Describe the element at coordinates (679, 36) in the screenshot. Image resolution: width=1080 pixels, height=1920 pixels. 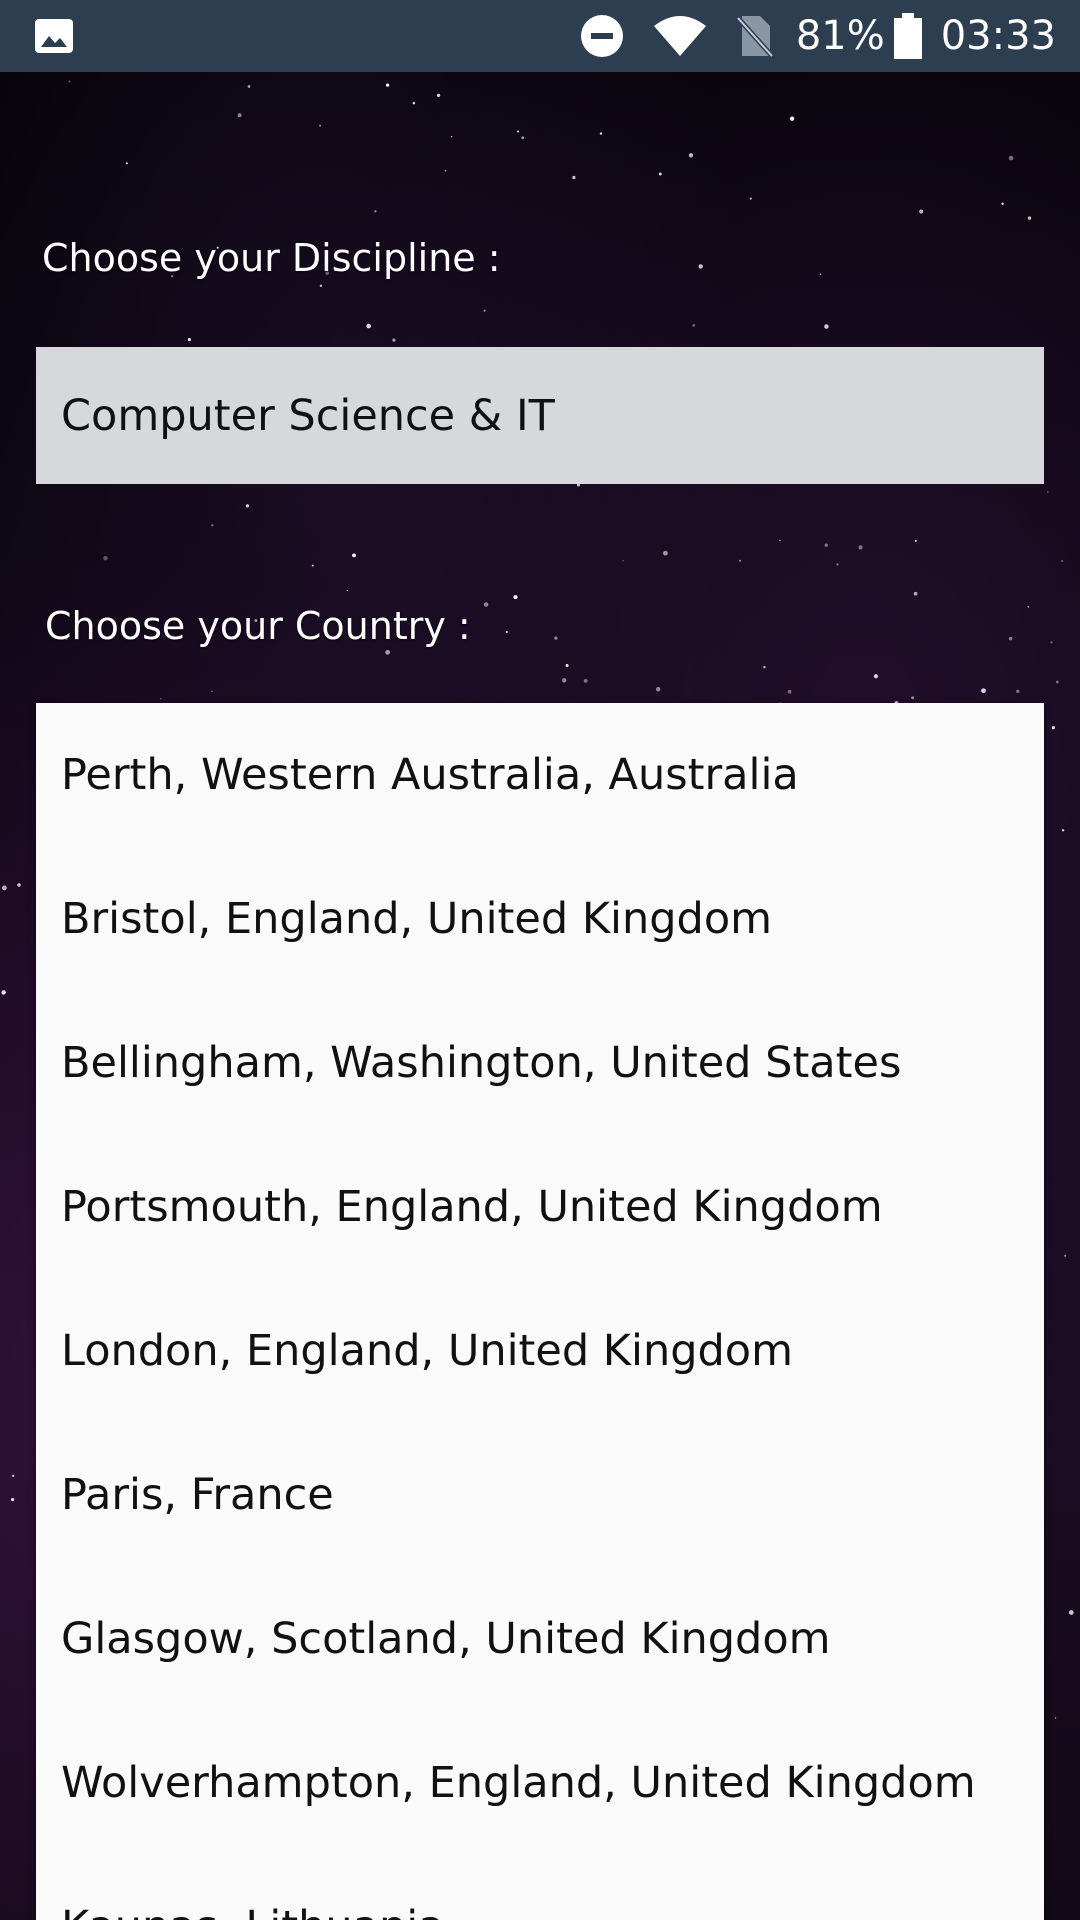
I see `wifi-icon` at that location.